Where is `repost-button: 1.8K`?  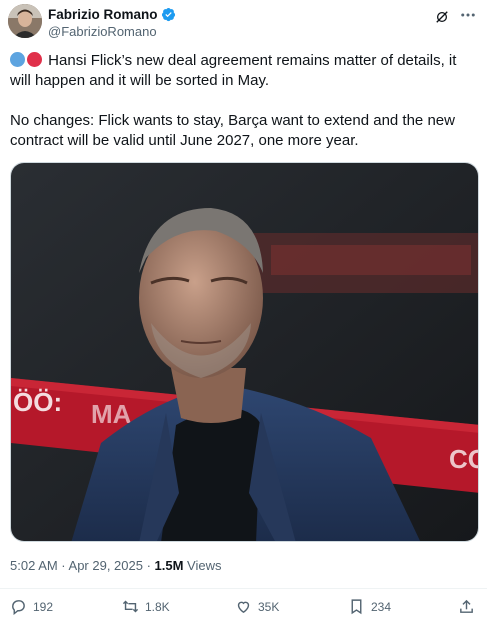 repost-button: 1.8K is located at coordinates (146, 606).